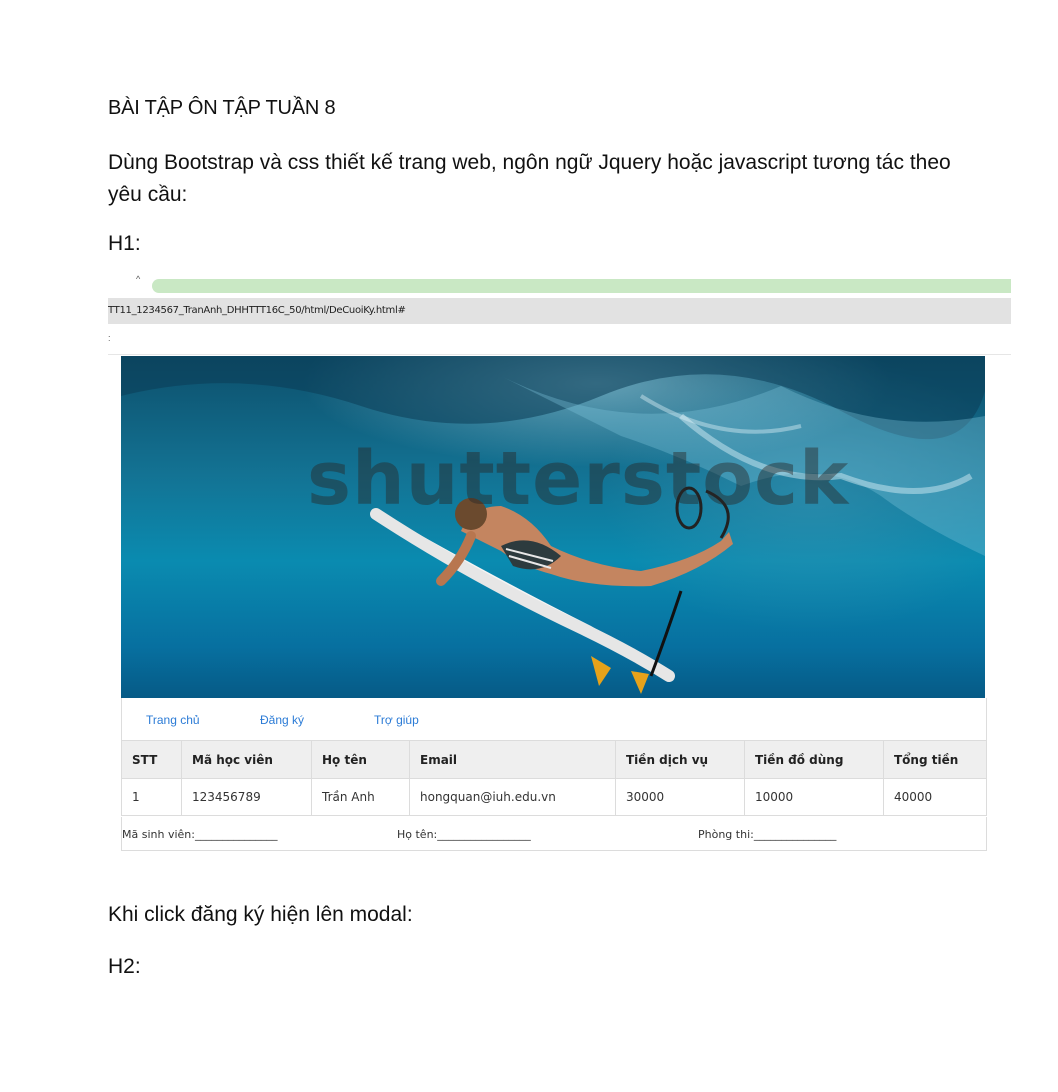  Describe the element at coordinates (396, 720) in the screenshot. I see `nav-help: Trợ giúp` at that location.